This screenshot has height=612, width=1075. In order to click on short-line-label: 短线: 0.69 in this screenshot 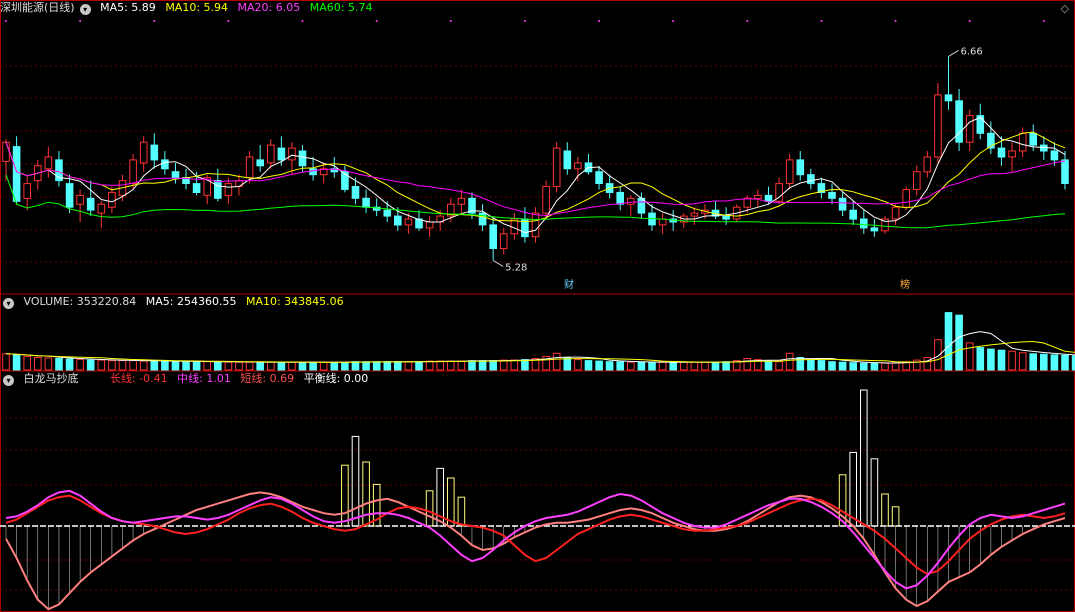, I will do `click(267, 378)`.